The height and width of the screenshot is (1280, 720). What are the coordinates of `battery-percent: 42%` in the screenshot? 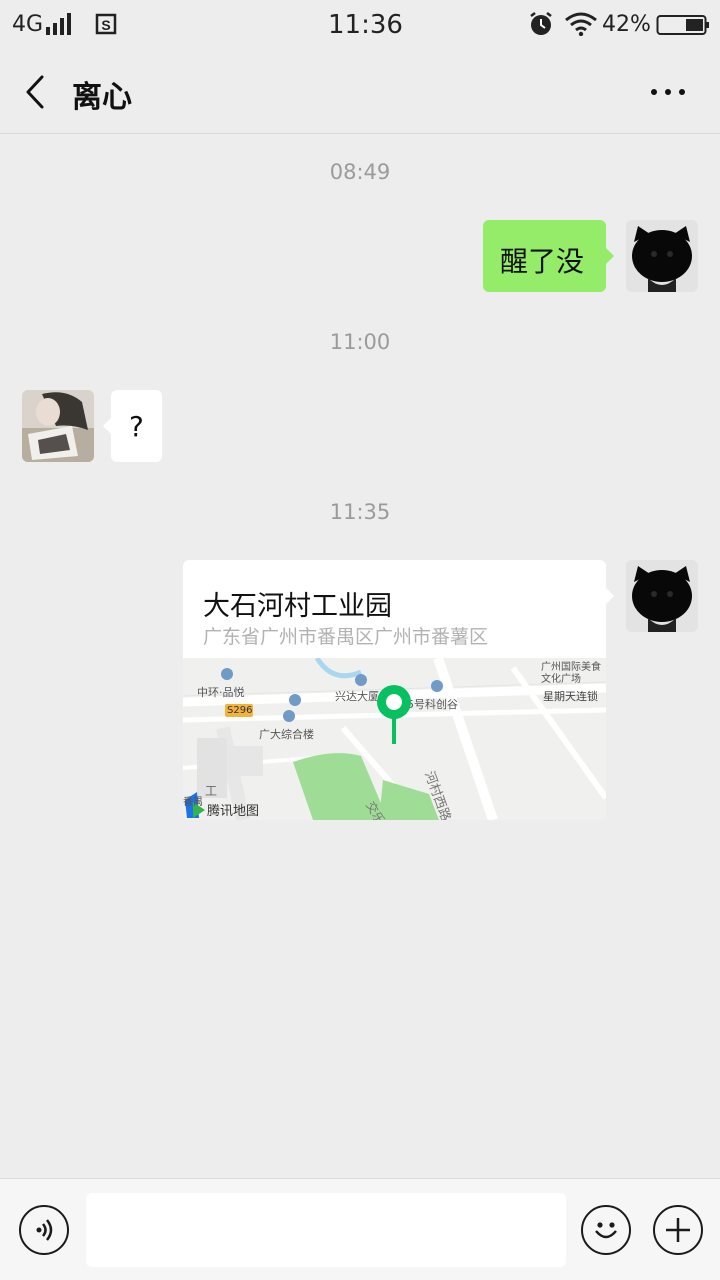 It's located at (626, 24).